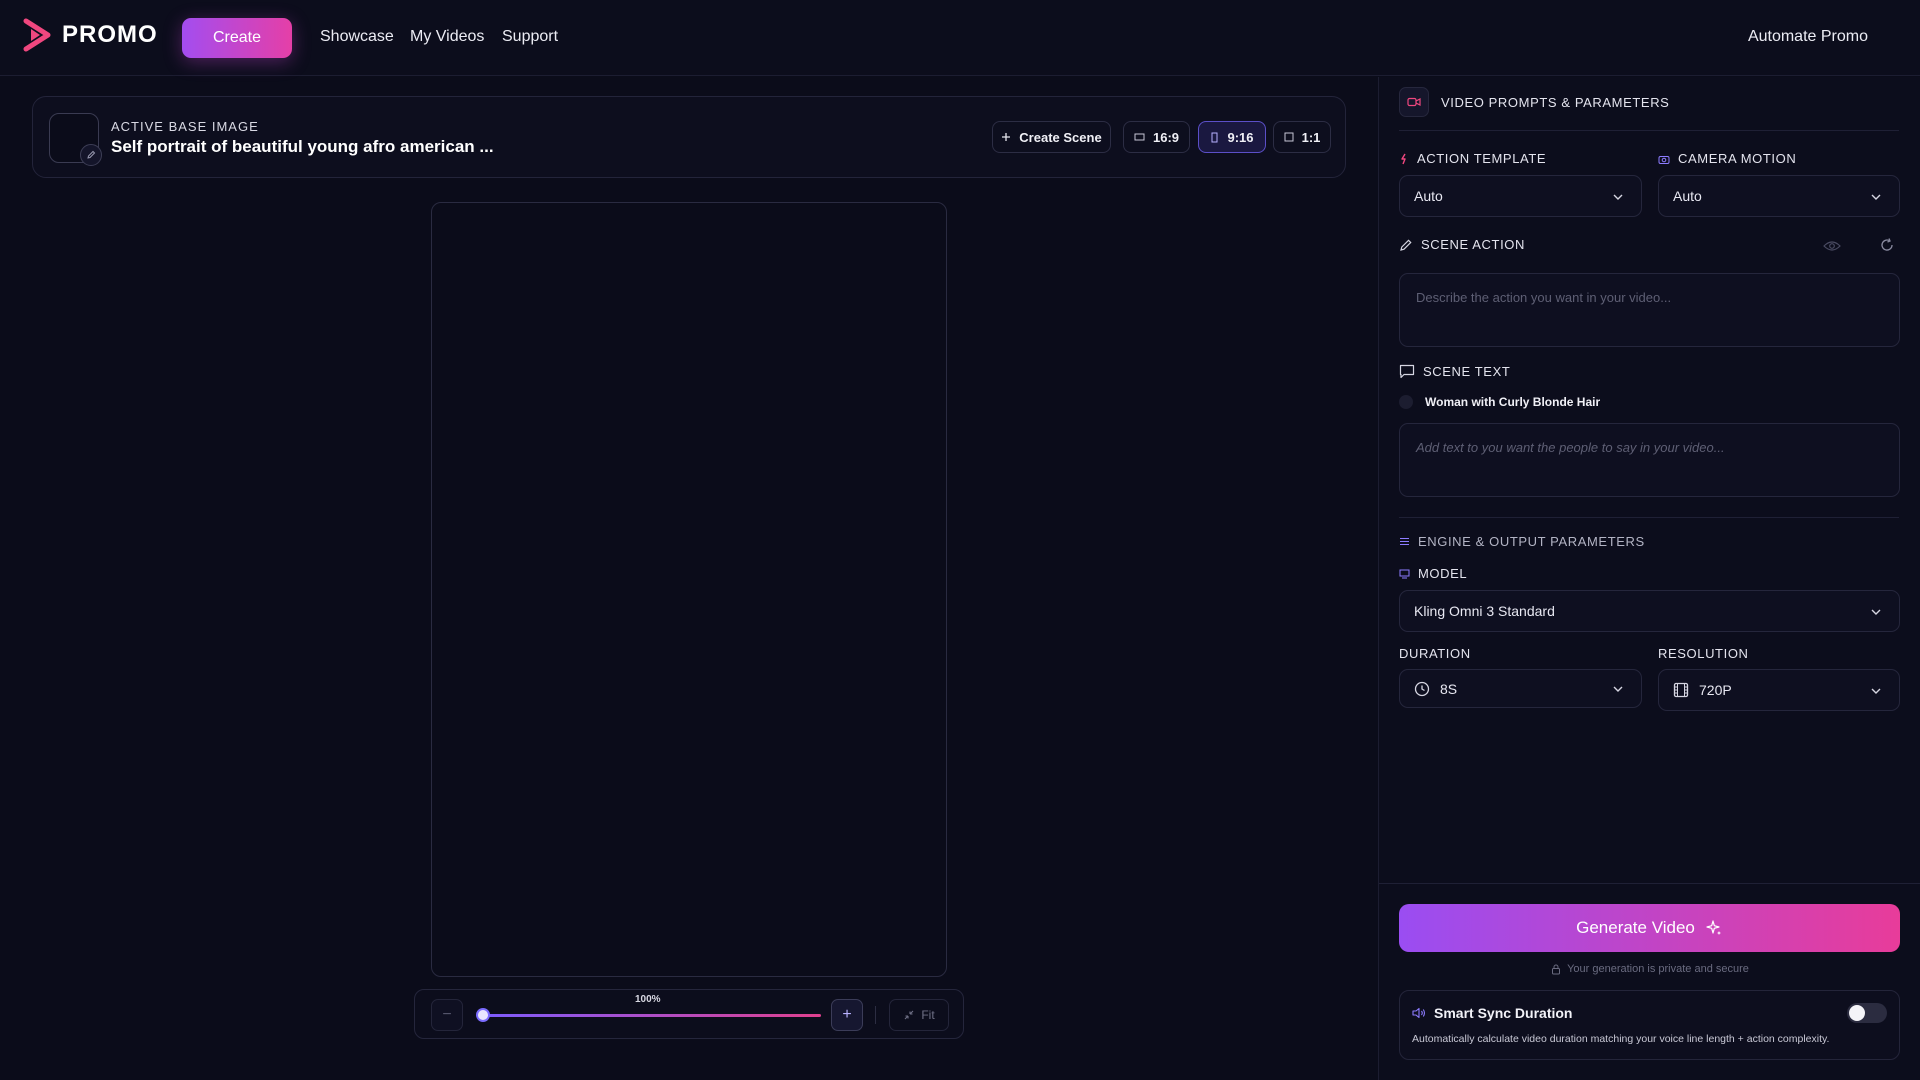 The width and height of the screenshot is (1920, 1080). I want to click on ratio-16-9-button: 16:9, so click(1156, 137).